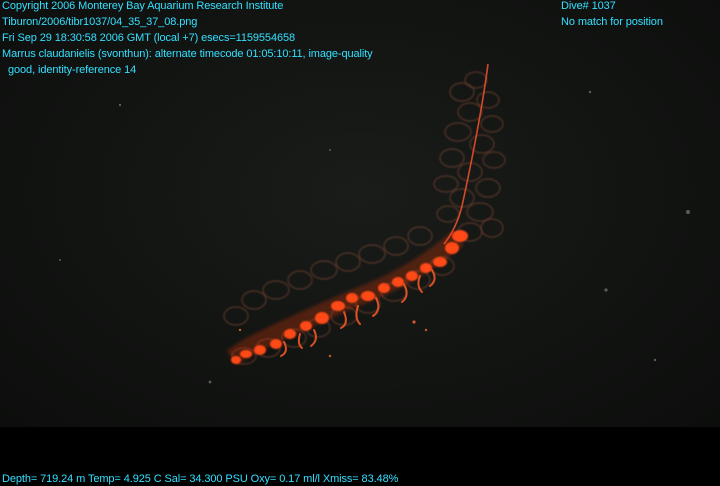 Image resolution: width=720 pixels, height=486 pixels. What do you see at coordinates (612, 22) in the screenshot?
I see `position-status-label: No match for position` at bounding box center [612, 22].